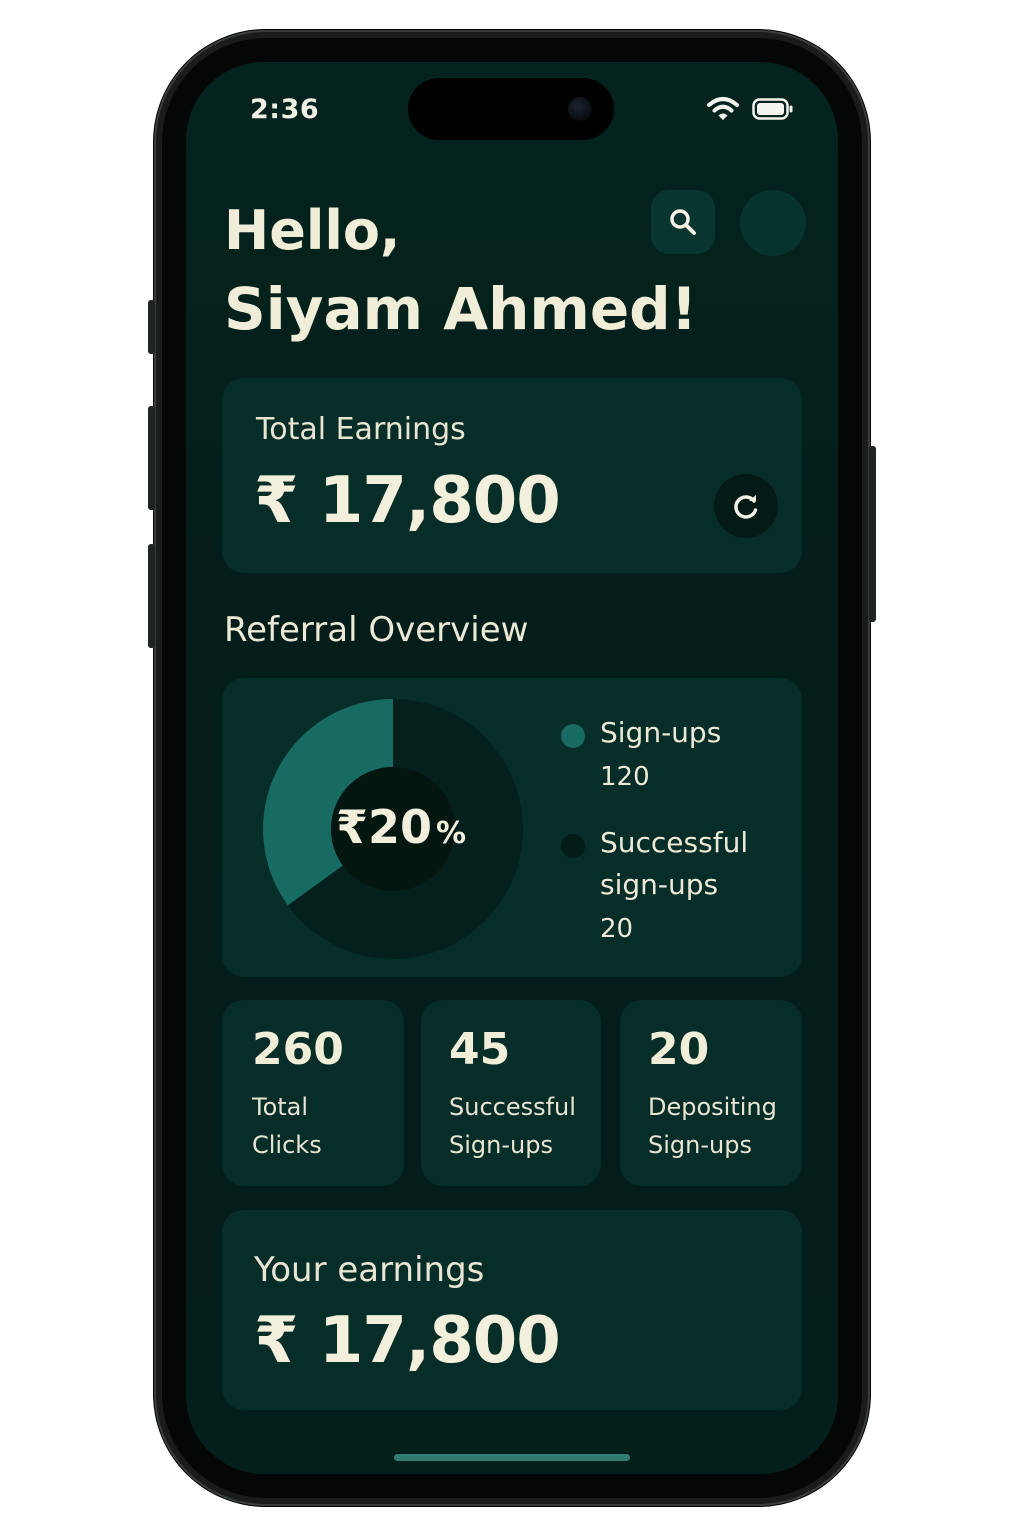 This screenshot has height=1536, width=1024. What do you see at coordinates (280, 1107) in the screenshot?
I see `total-clicks-label-line1: Total` at bounding box center [280, 1107].